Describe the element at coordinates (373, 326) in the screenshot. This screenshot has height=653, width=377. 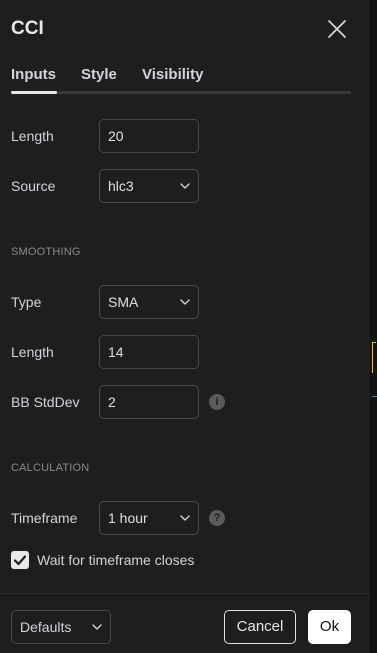
I see `chart-background-strip` at that location.